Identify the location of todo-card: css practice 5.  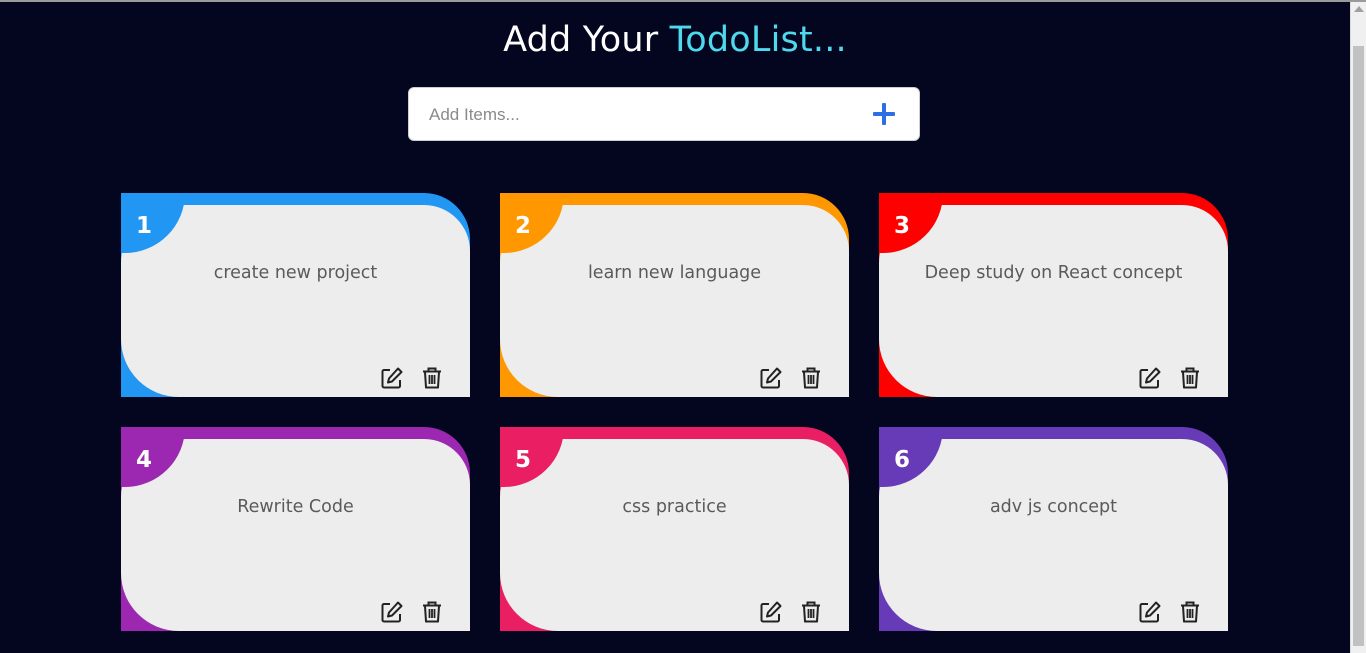
(674, 529).